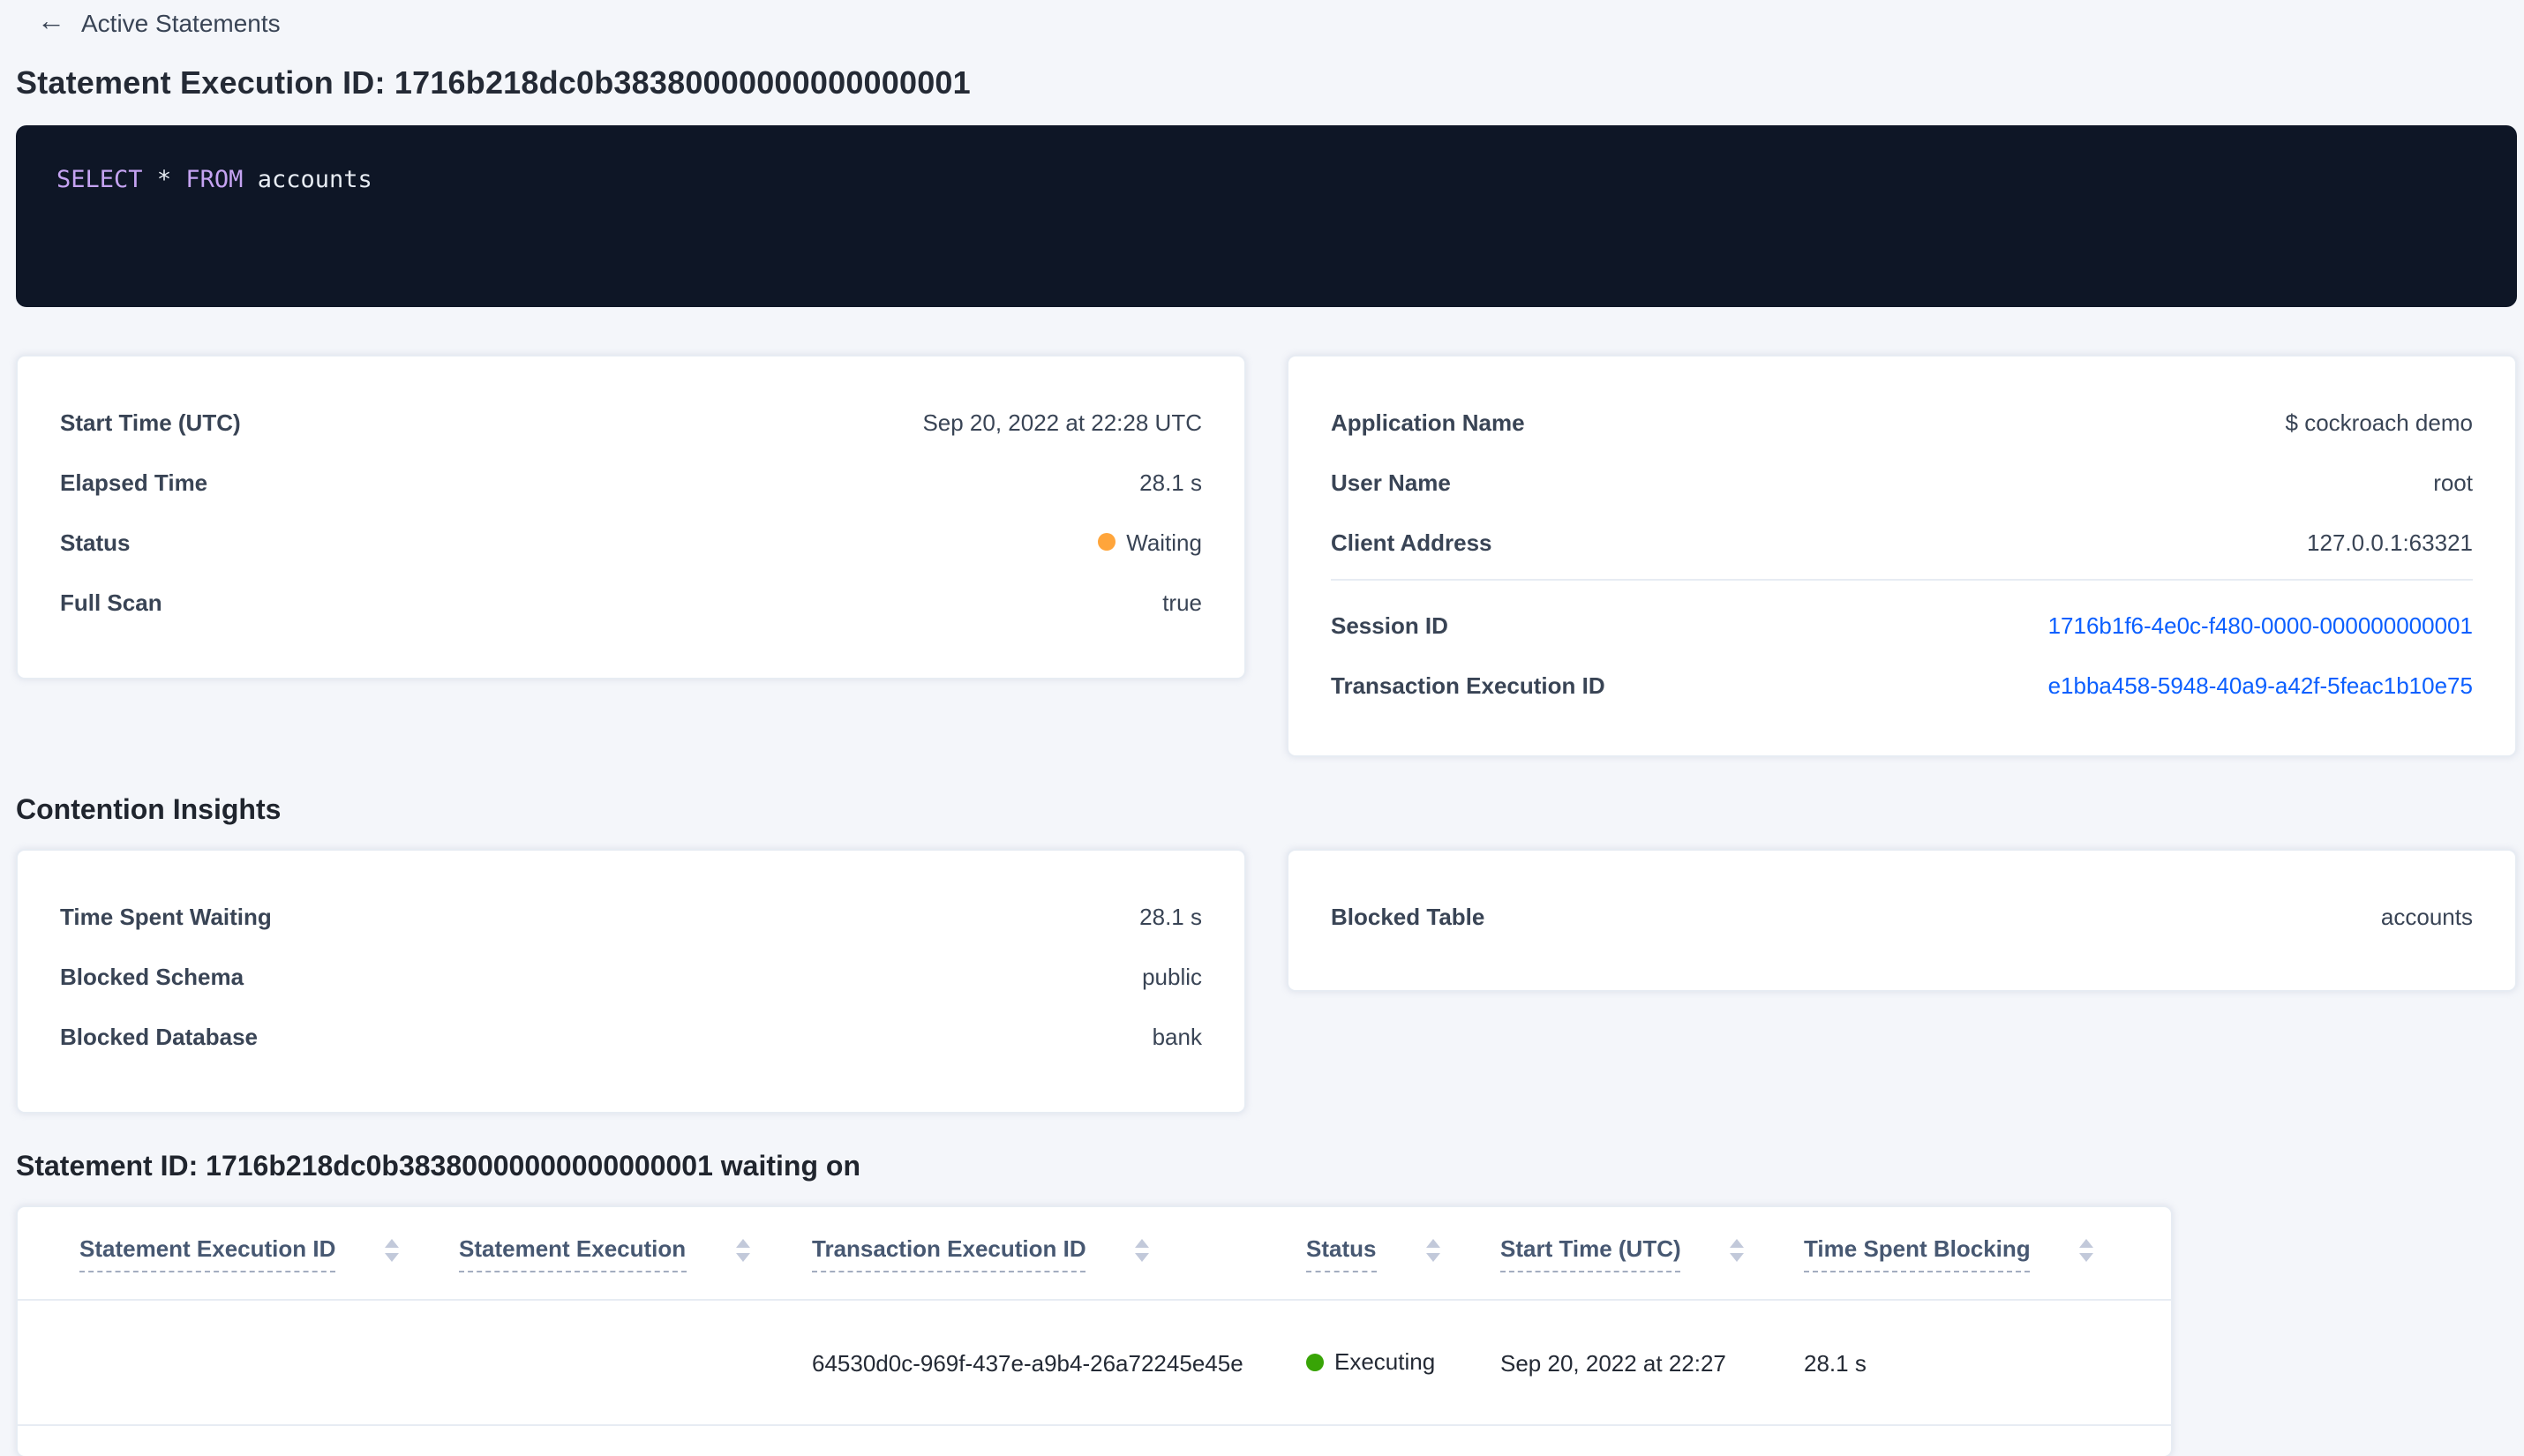  What do you see at coordinates (164, 180) in the screenshot?
I see `sql-star: *` at bounding box center [164, 180].